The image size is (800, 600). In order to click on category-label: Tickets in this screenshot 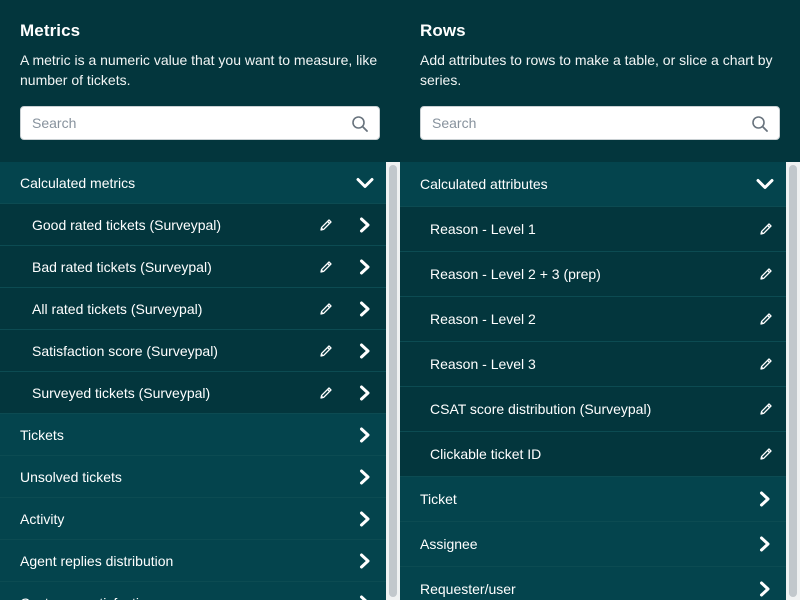, I will do `click(42, 434)`.